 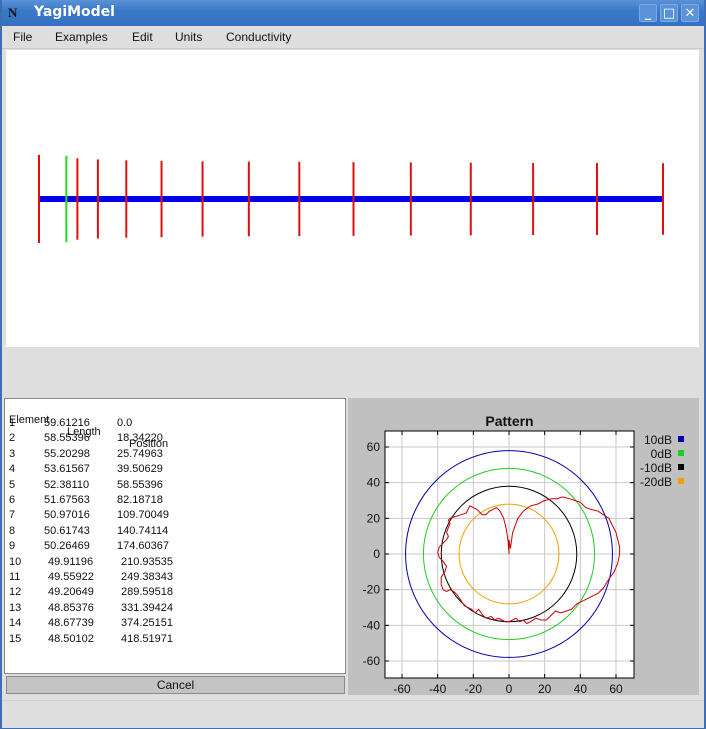 What do you see at coordinates (140, 438) in the screenshot?
I see `cell-position: 18.34220` at bounding box center [140, 438].